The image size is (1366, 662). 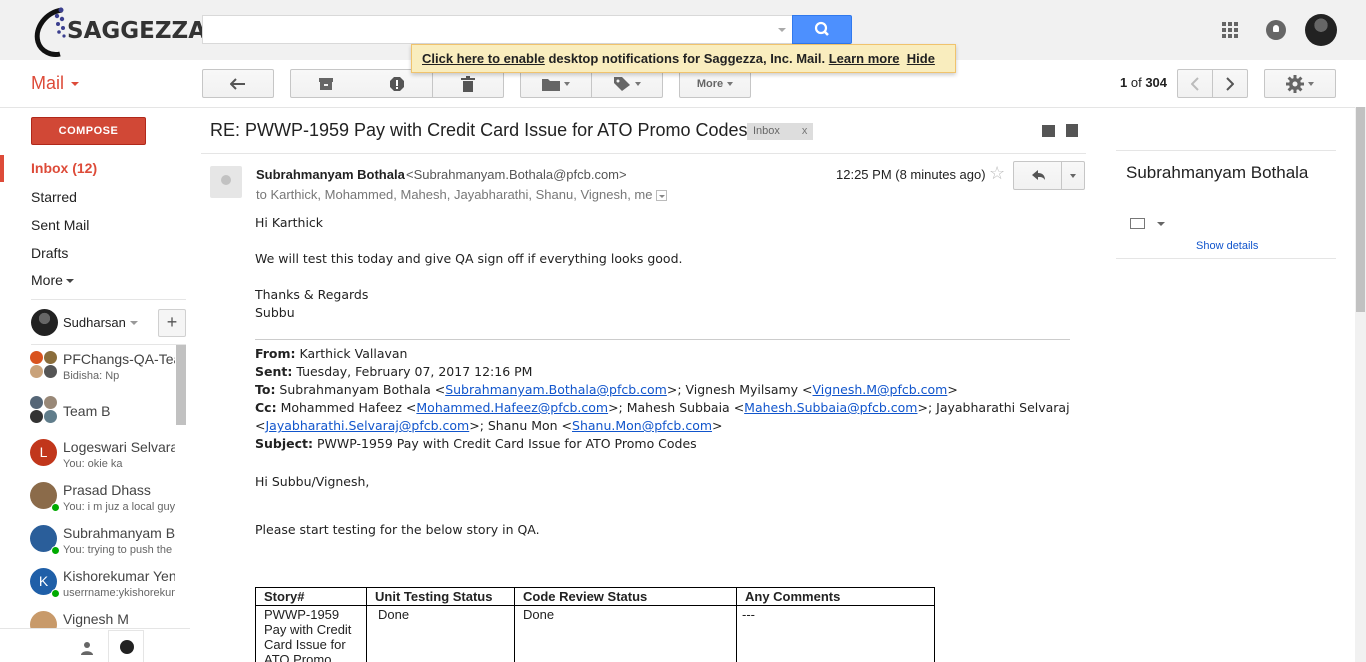 What do you see at coordinates (1143, 82) in the screenshot?
I see `pagination-text: 1 of 304` at bounding box center [1143, 82].